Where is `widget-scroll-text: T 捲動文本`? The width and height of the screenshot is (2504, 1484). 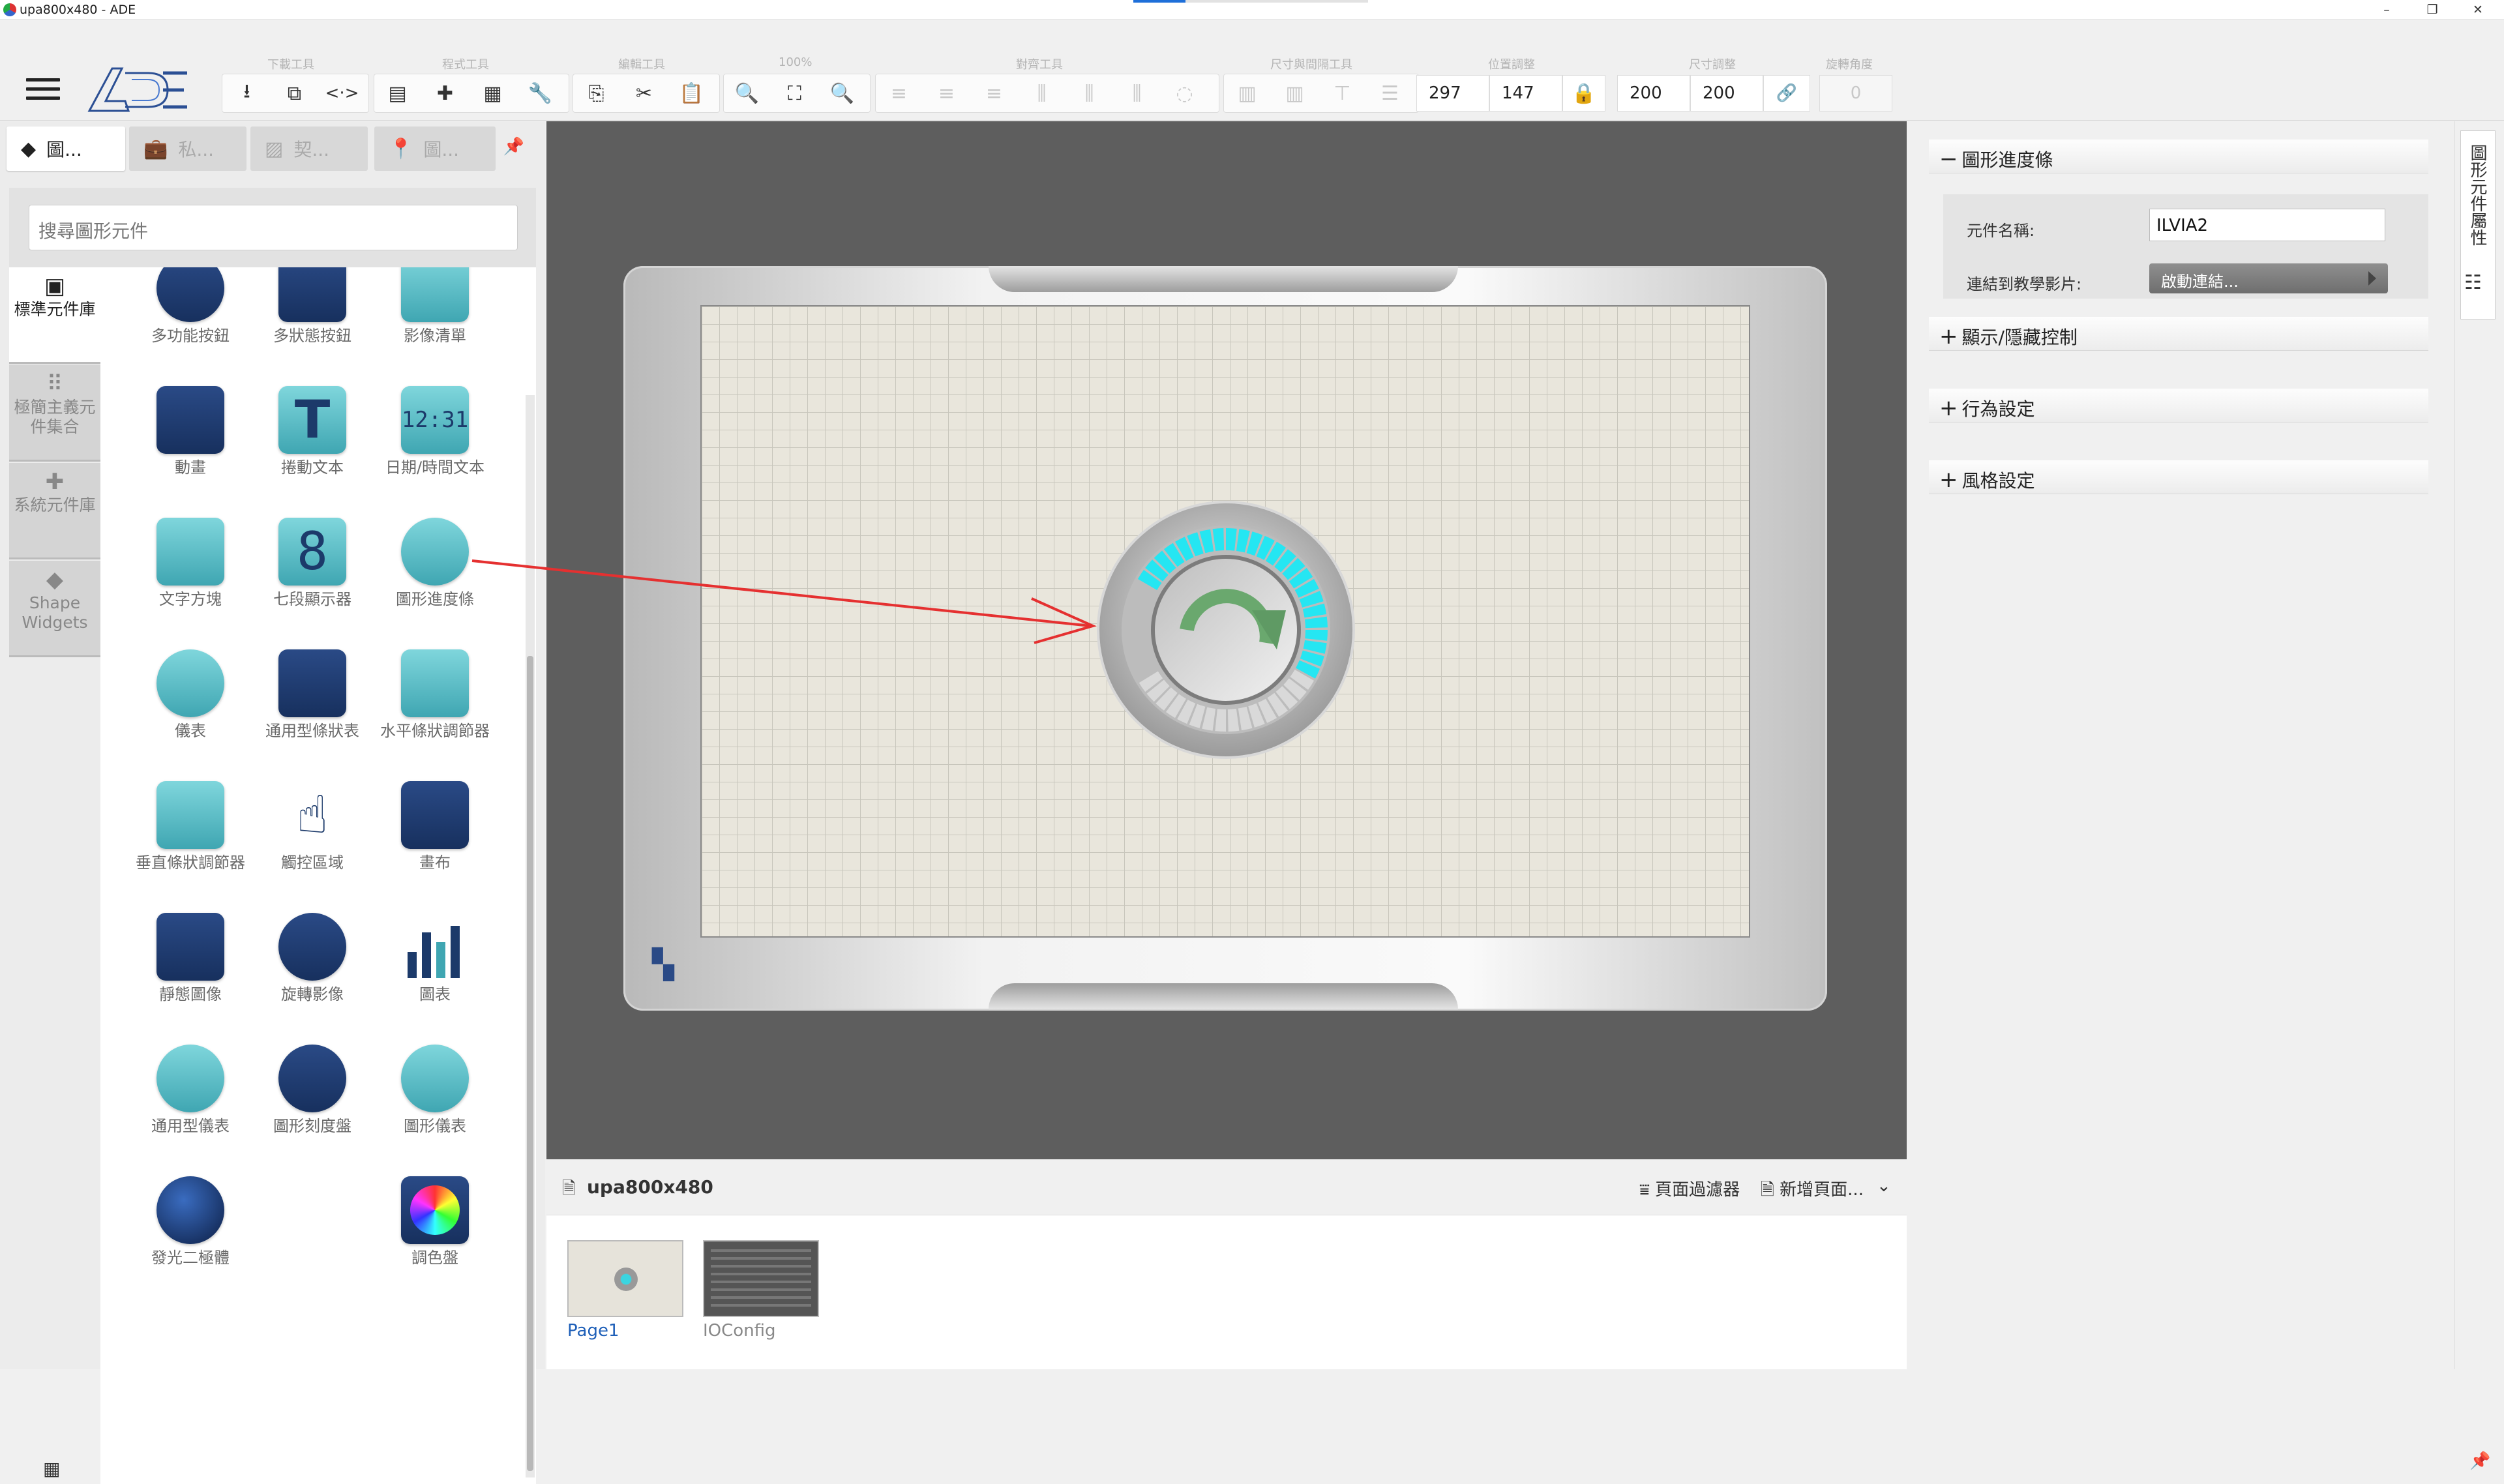 widget-scroll-text: T 捲動文本 is located at coordinates (312, 431).